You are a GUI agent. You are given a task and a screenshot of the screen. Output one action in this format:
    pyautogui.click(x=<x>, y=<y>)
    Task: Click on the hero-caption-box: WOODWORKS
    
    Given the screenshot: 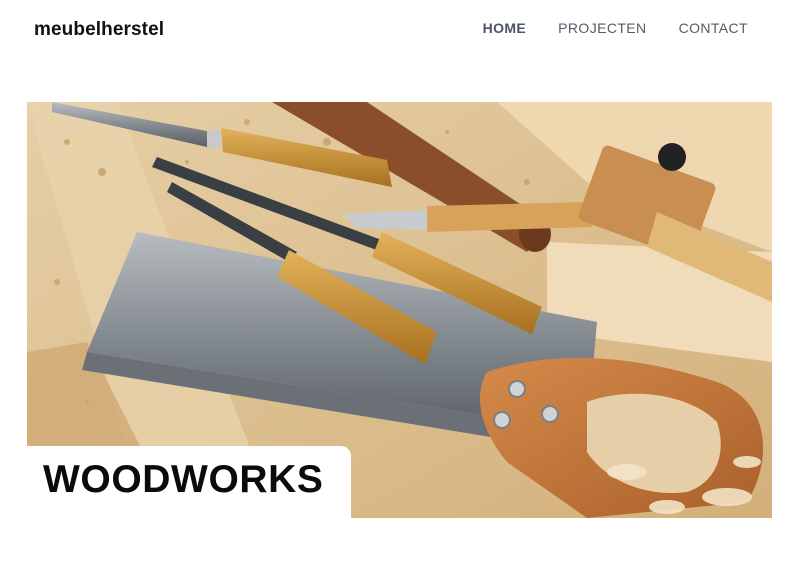 What is the action you would take?
    pyautogui.click(x=189, y=482)
    